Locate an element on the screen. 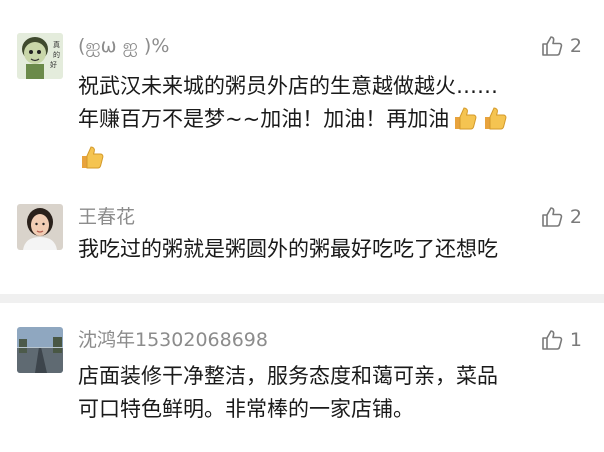  comment-text: 店面装修干净整洁，服务态度和蔼可亲，菜品 可口特色鲜明。非常棒的一家店铺。 is located at coordinates (331, 393).